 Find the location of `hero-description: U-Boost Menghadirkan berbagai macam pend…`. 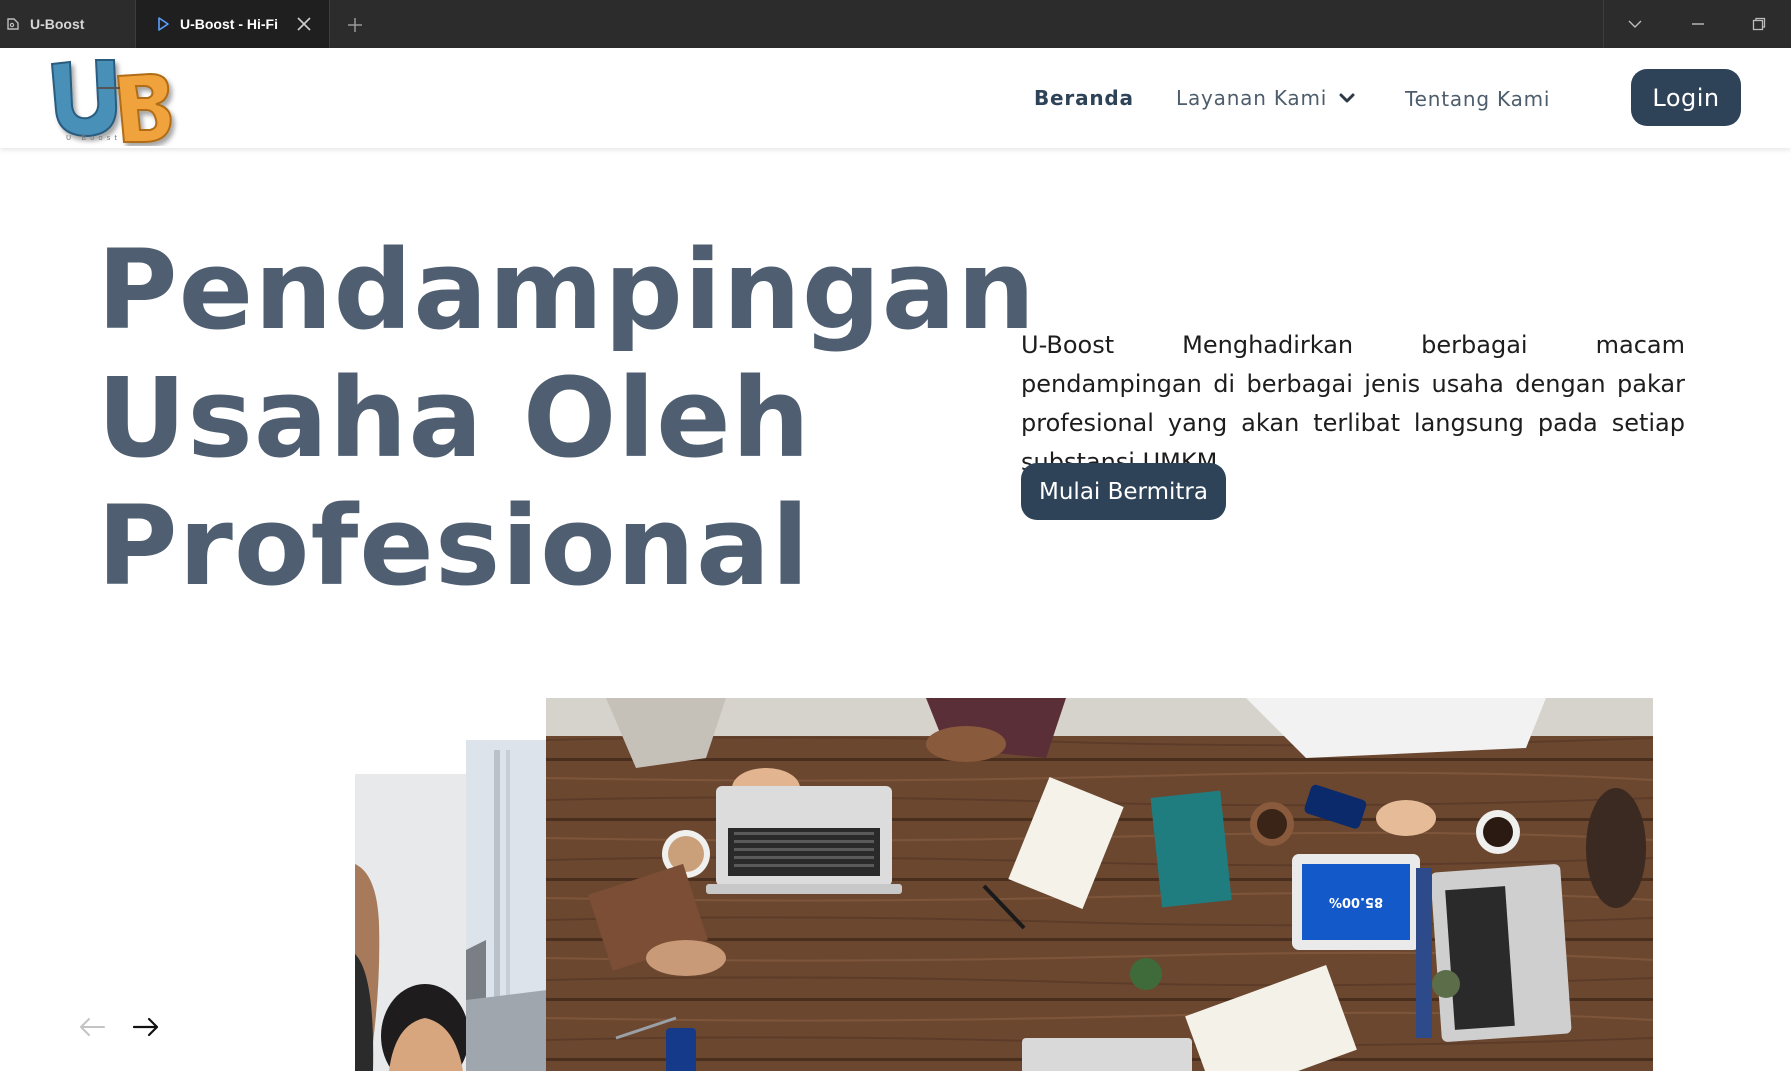

hero-description: U-Boost Menghadirkan berbagai macam pend… is located at coordinates (1353, 403).